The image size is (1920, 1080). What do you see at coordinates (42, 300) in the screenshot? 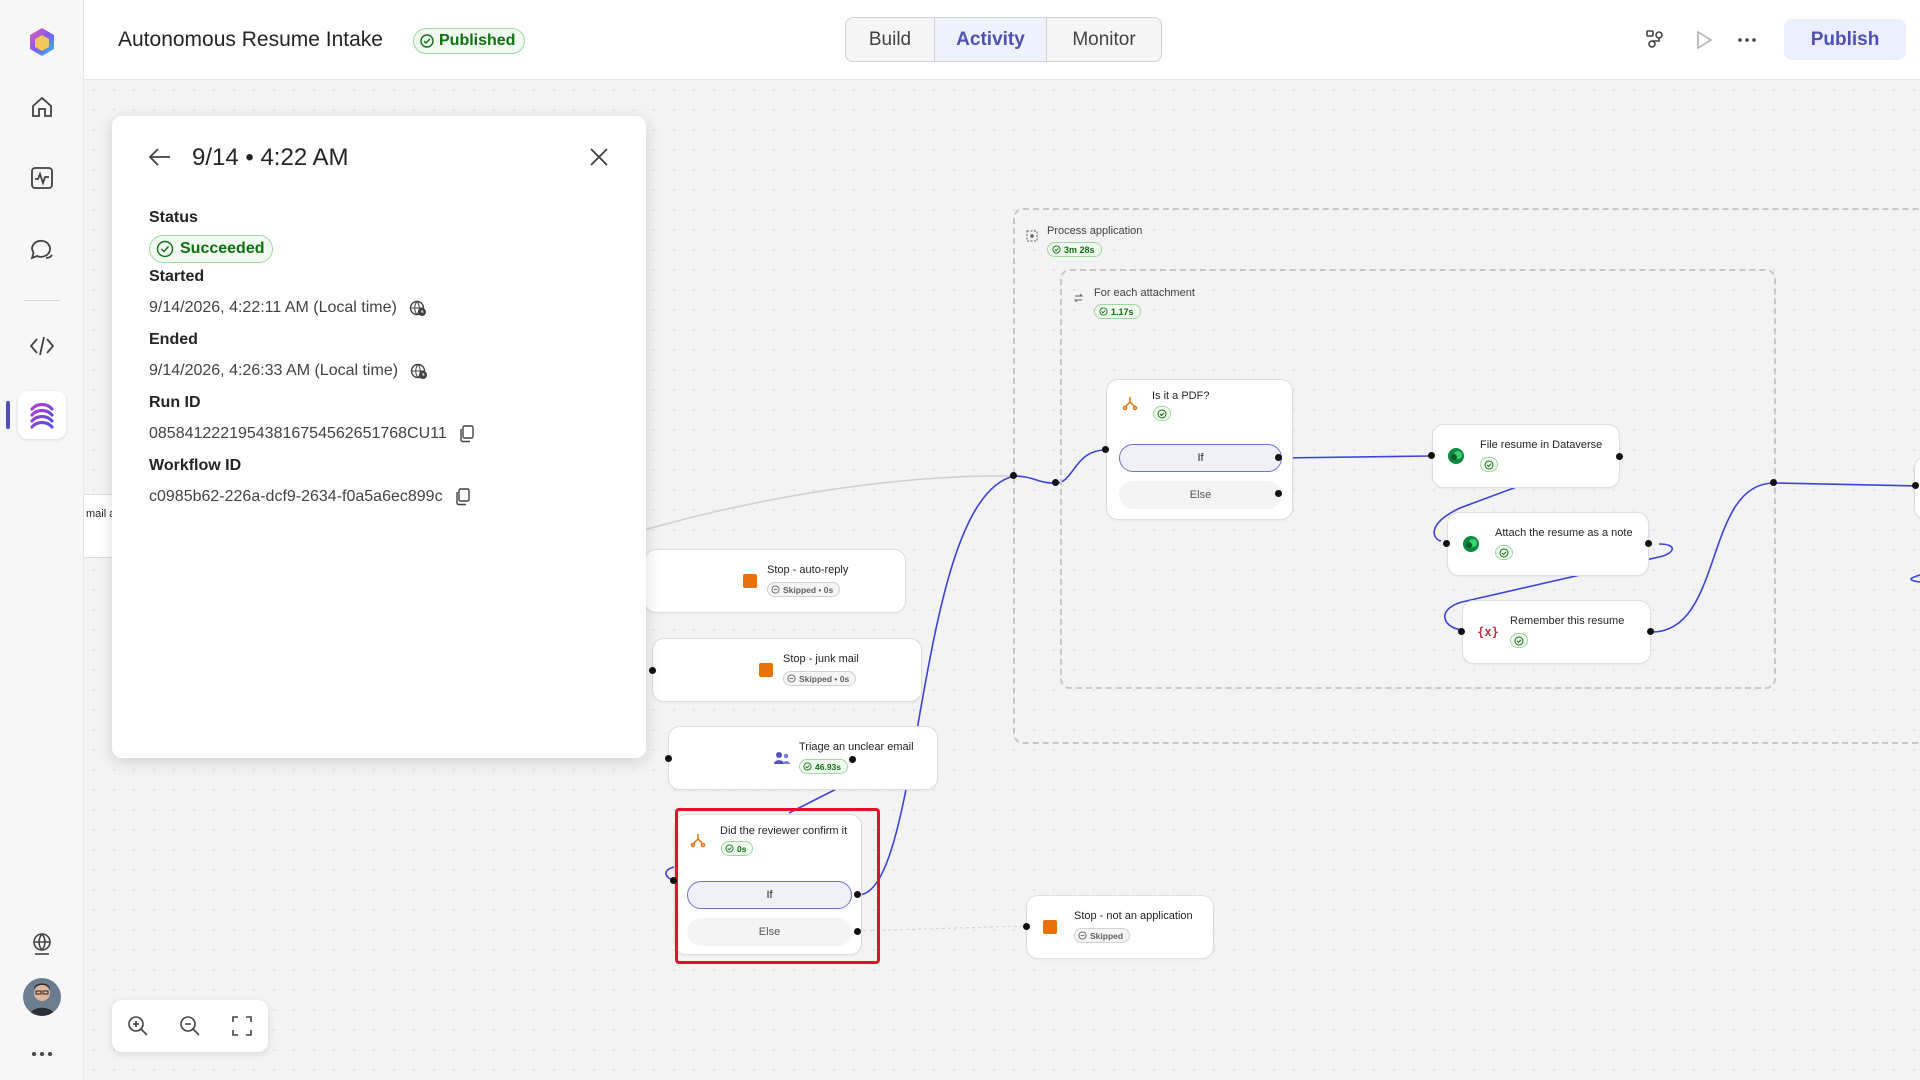
I see `rail-divider` at bounding box center [42, 300].